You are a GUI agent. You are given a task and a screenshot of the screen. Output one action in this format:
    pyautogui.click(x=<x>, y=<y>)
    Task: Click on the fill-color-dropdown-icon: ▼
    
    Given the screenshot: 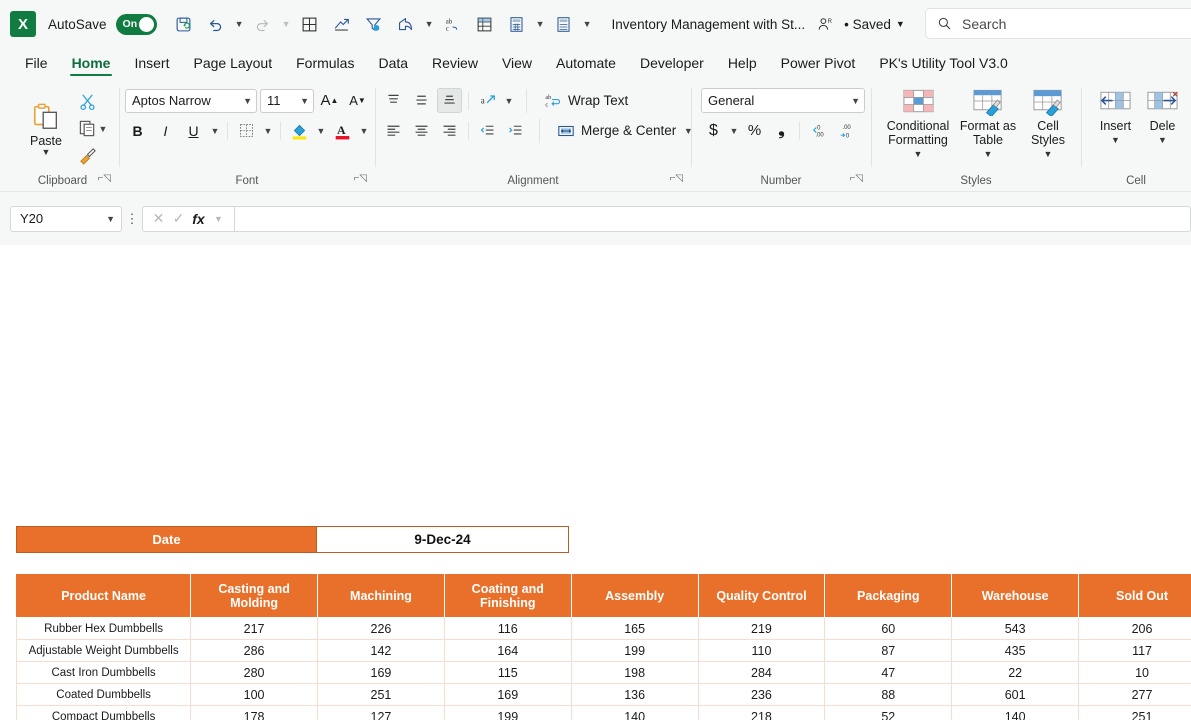 What is the action you would take?
    pyautogui.click(x=321, y=131)
    